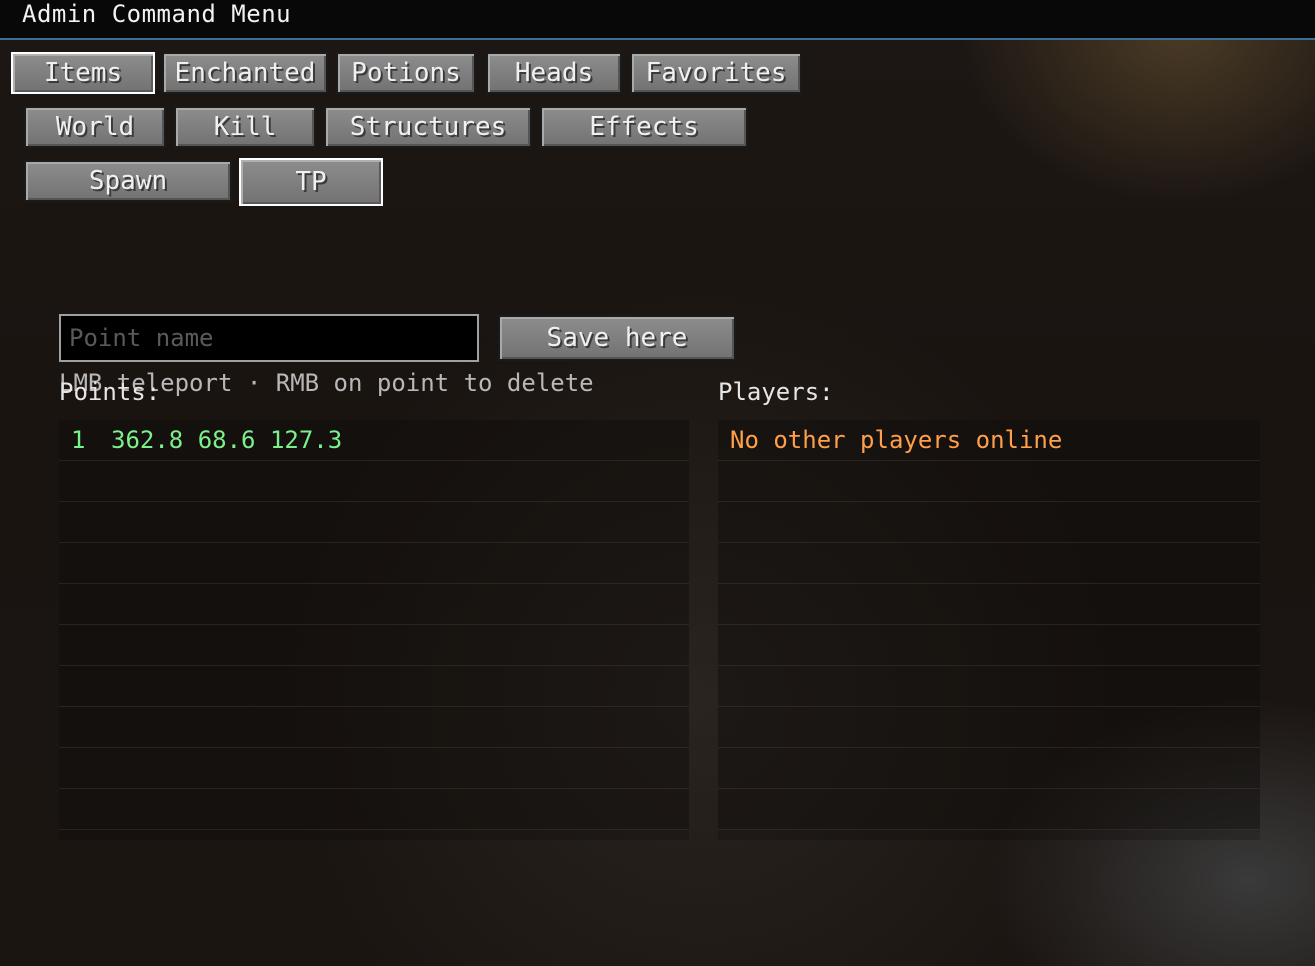 The height and width of the screenshot is (966, 1315). Describe the element at coordinates (245, 73) in the screenshot. I see `tab-enchanted: Enchanted` at that location.